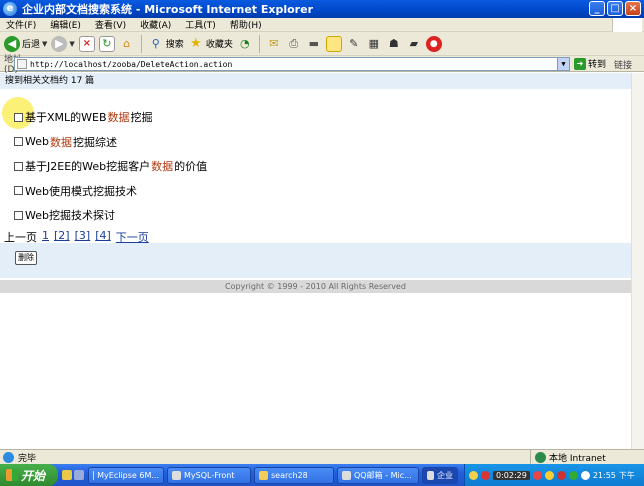 This screenshot has height=486, width=644. Describe the element at coordinates (540, 457) in the screenshot. I see `intranet-icon` at that location.